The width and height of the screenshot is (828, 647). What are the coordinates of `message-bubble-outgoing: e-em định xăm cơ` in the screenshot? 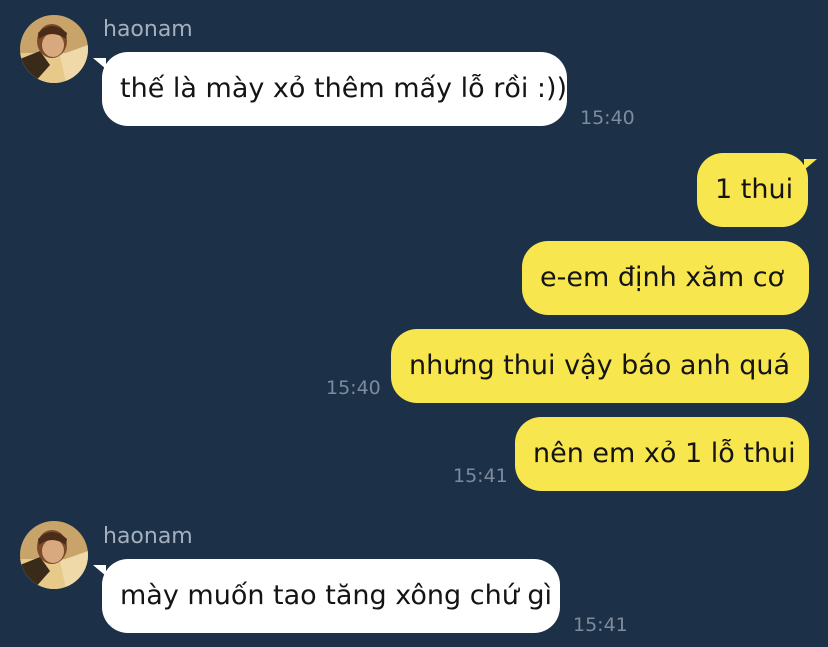 It's located at (665, 278).